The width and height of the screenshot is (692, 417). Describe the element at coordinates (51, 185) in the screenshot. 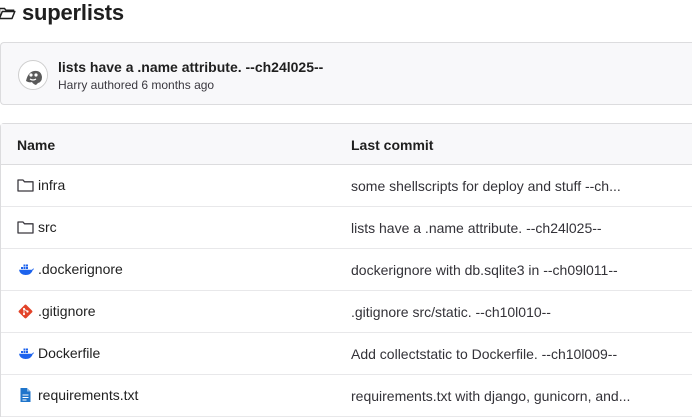

I see `file-name: infra` at that location.